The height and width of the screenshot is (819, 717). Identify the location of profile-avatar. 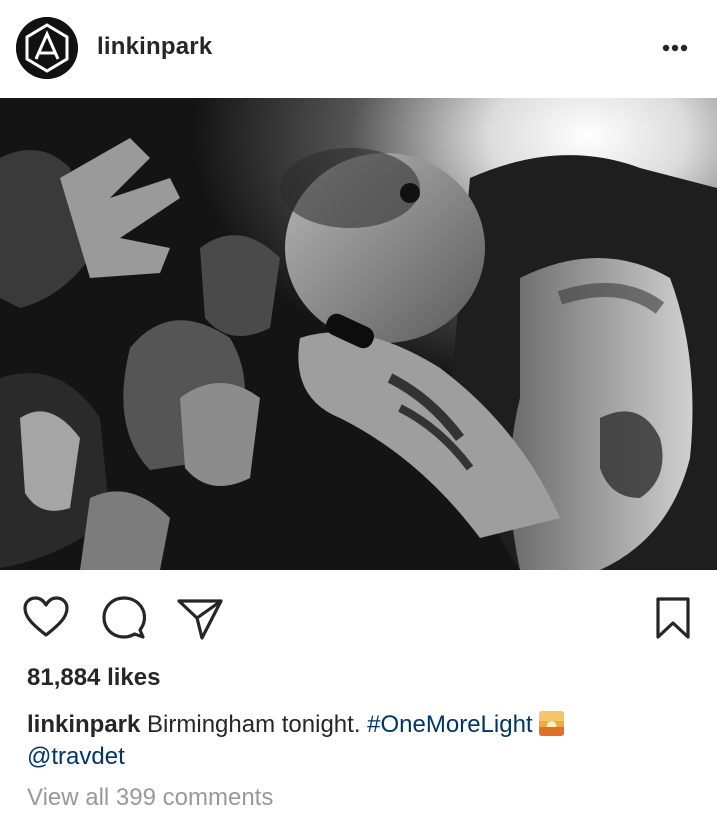
(47, 48).